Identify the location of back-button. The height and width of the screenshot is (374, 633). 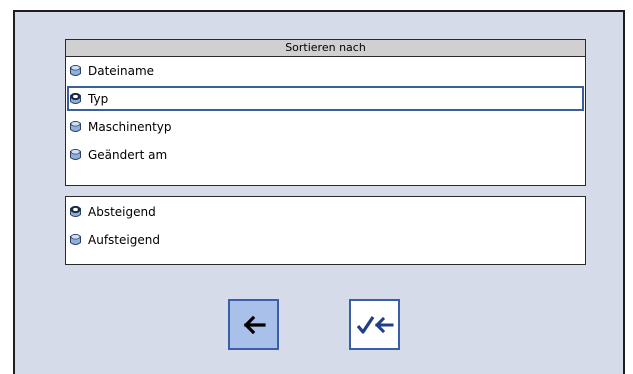
(253, 324).